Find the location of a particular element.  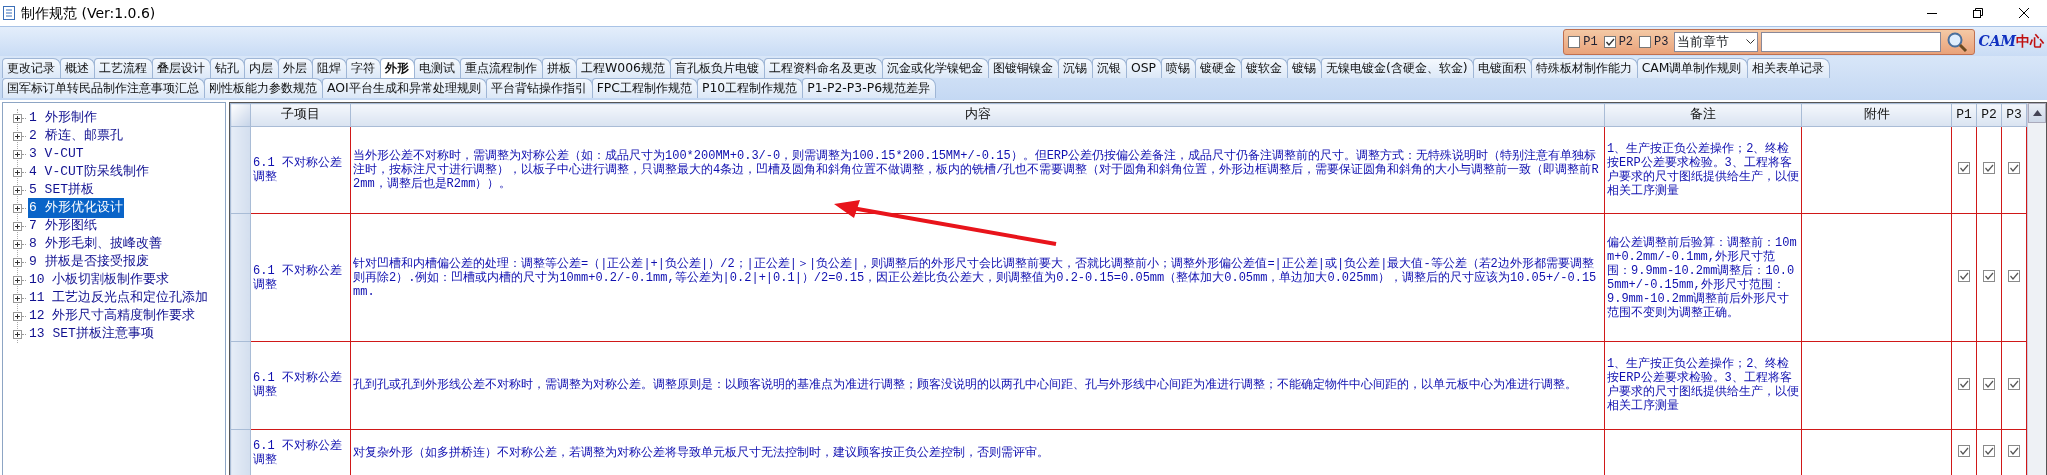

column-header: 子项目 is located at coordinates (300, 114).